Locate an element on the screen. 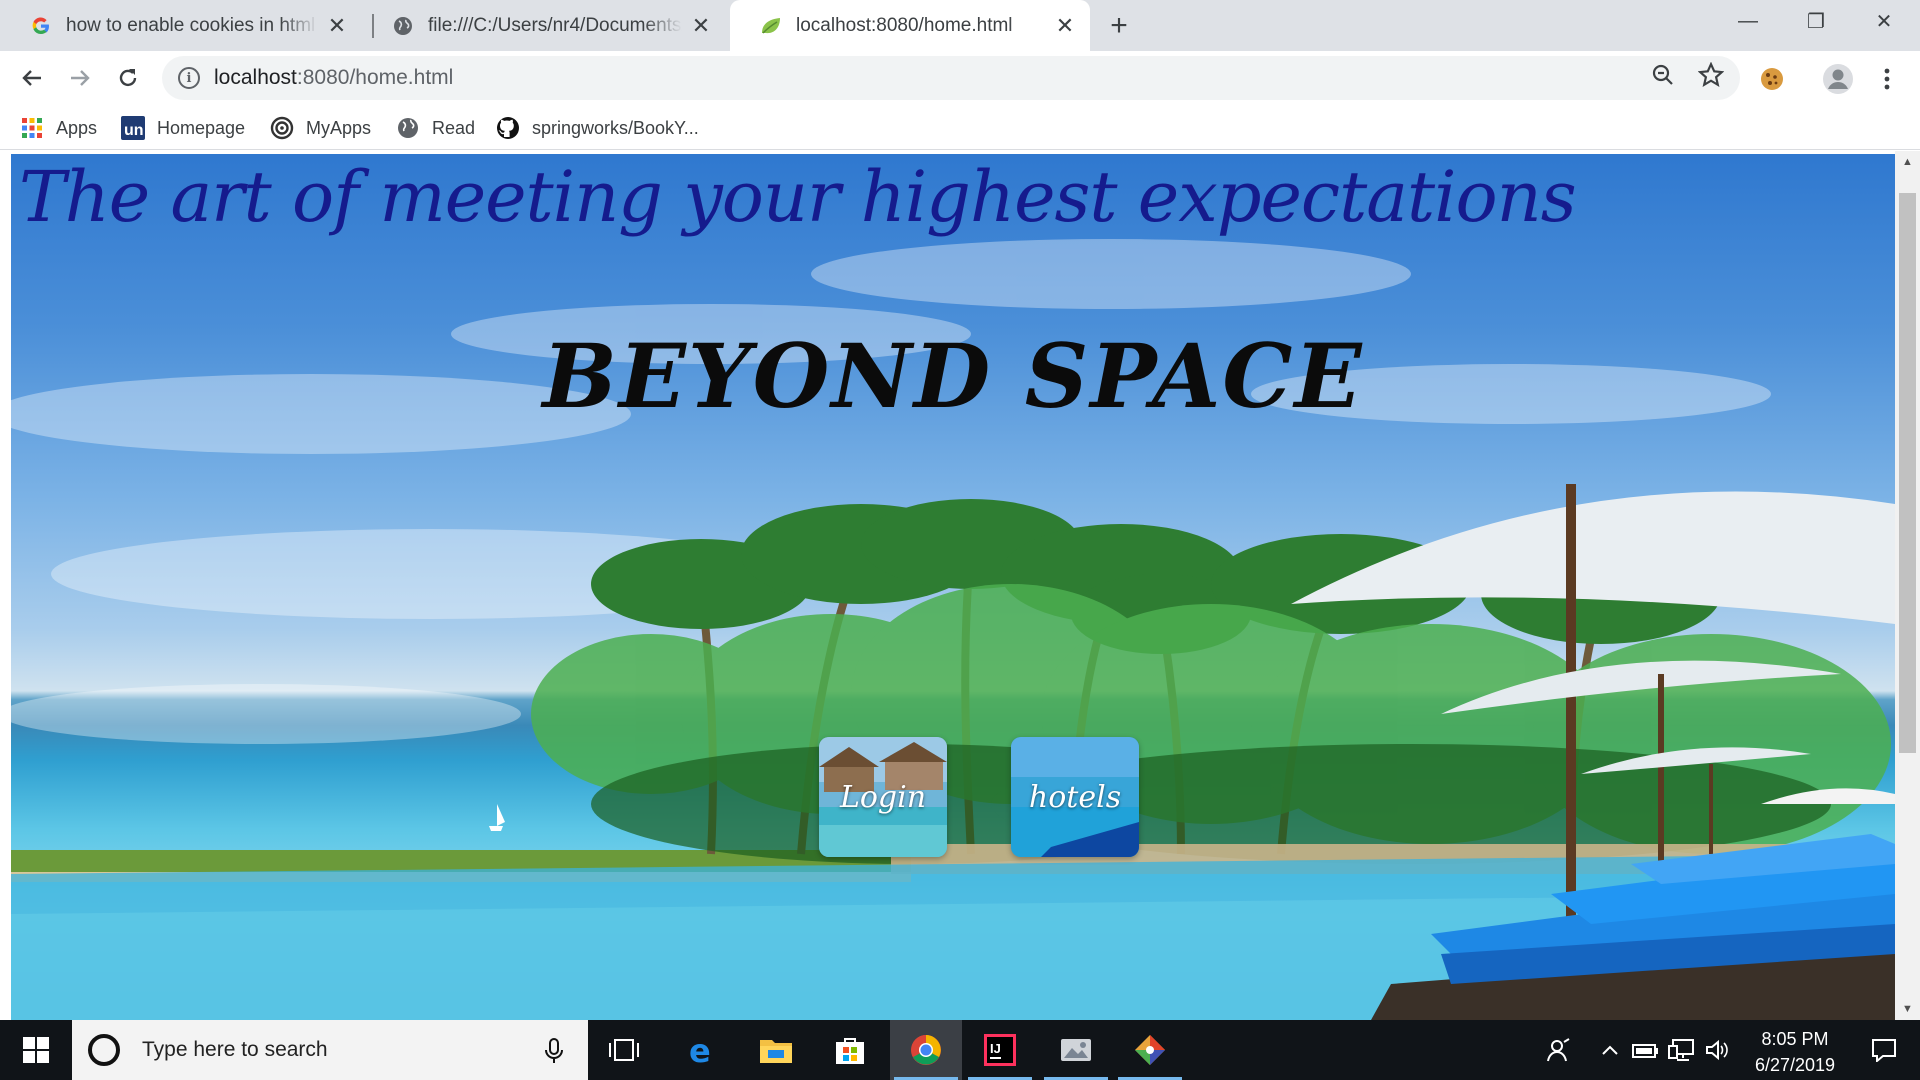 The image size is (1920, 1080). svg-text: un is located at coordinates (134, 130).